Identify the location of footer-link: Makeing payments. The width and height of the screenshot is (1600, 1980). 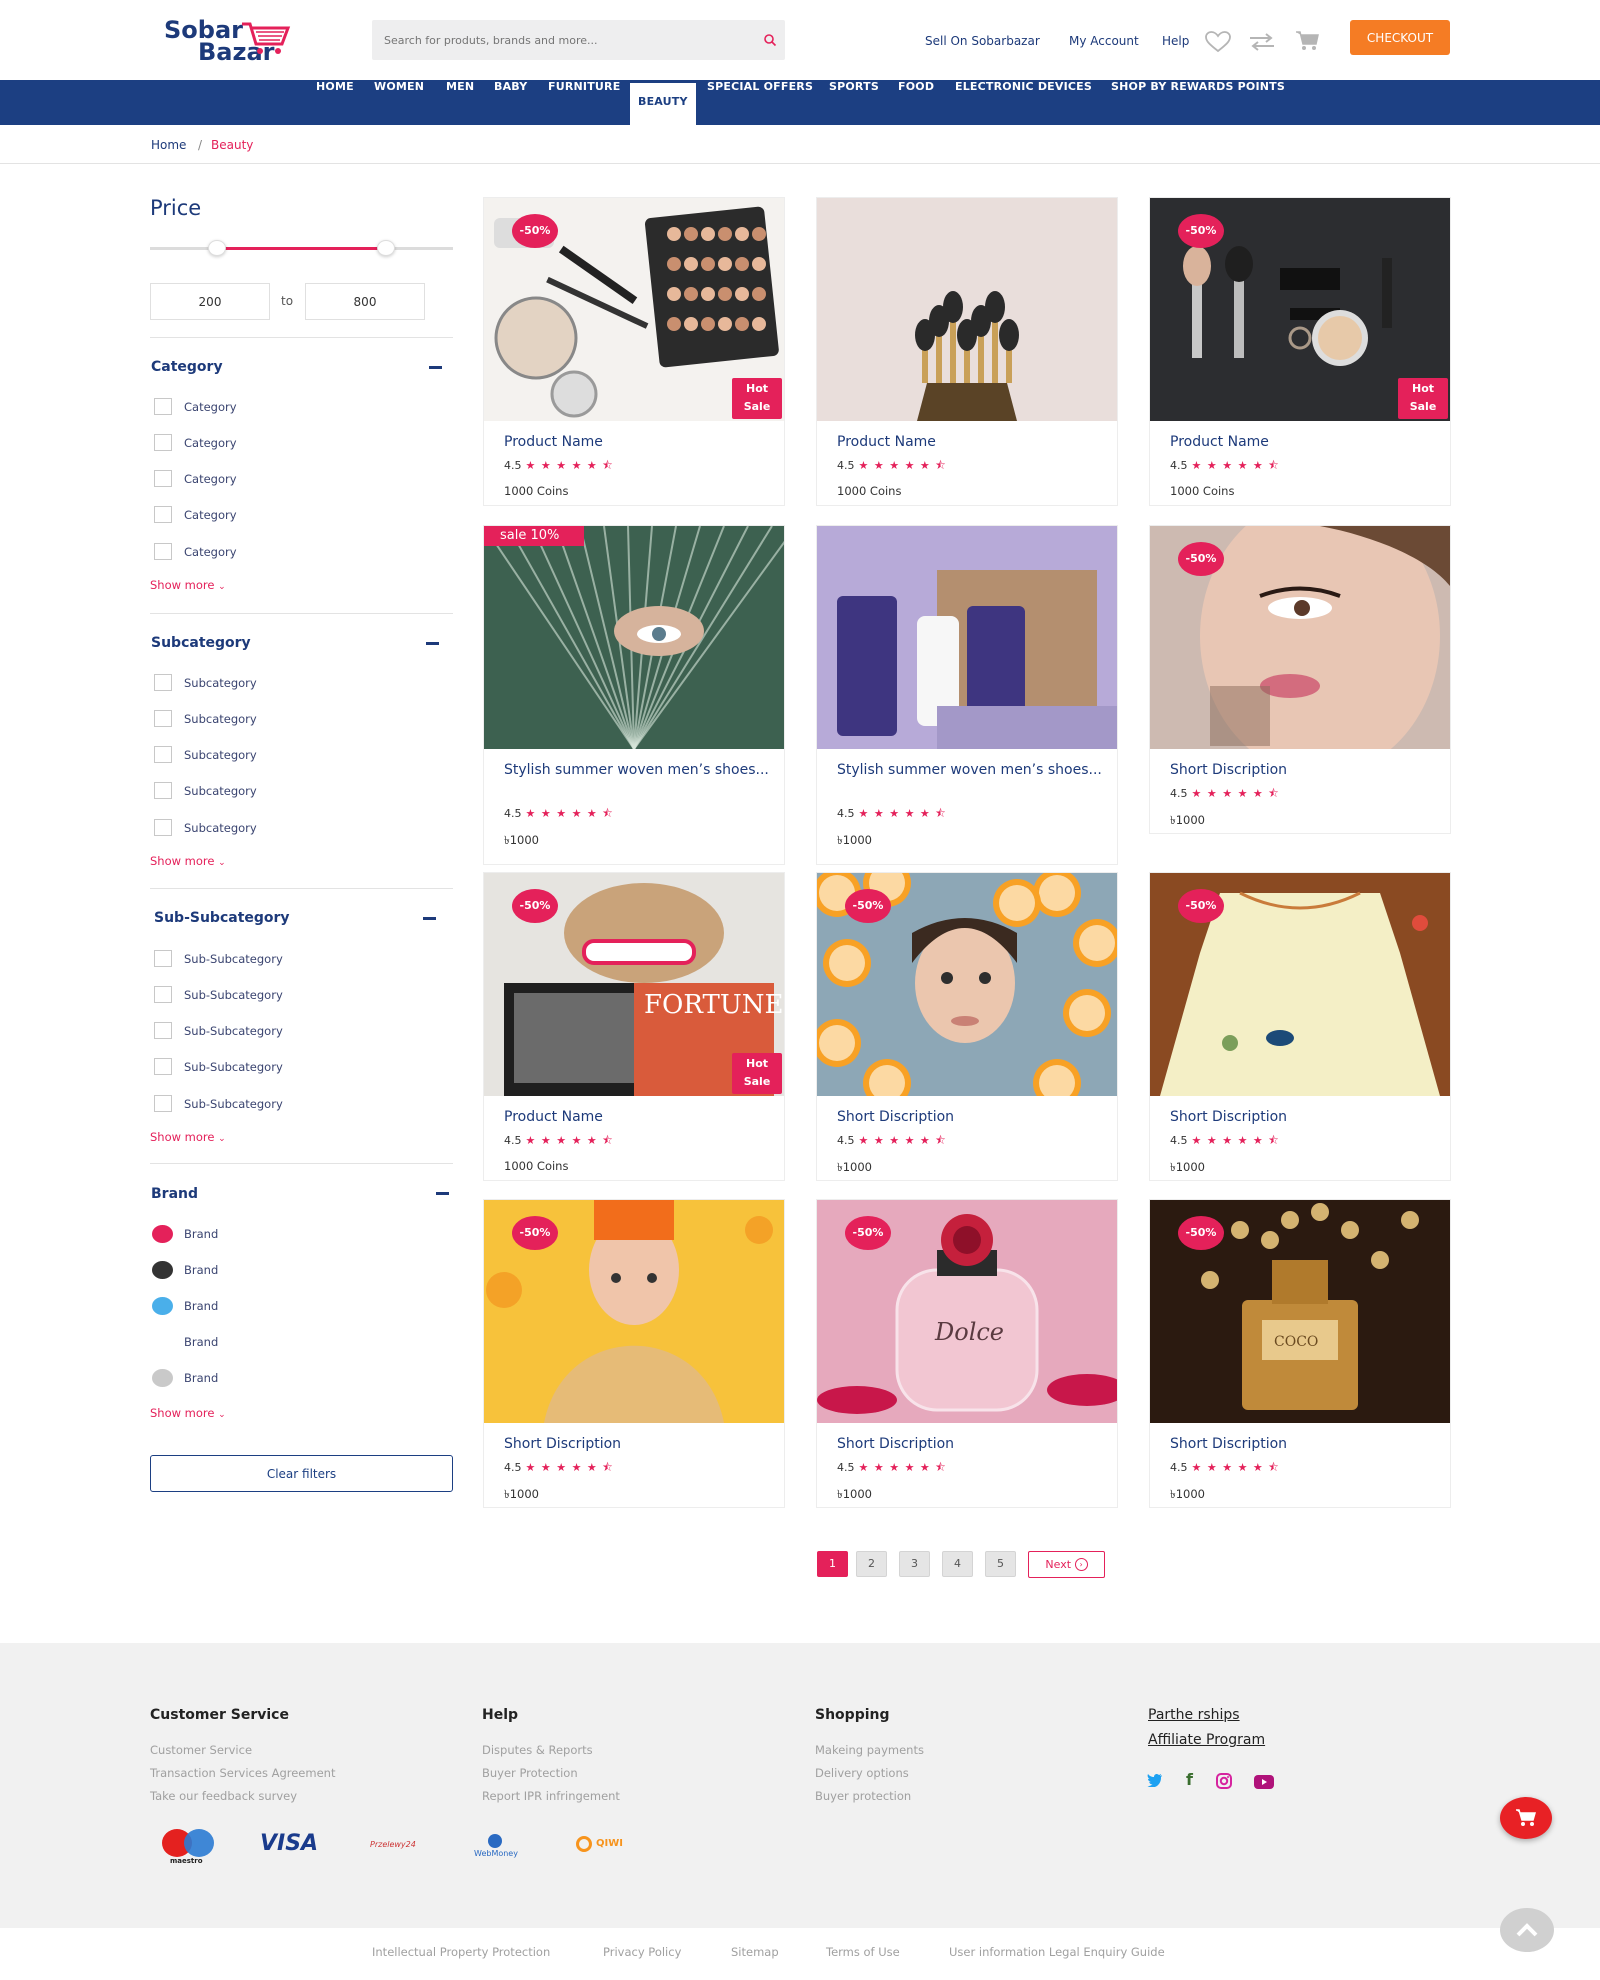
(869, 1750).